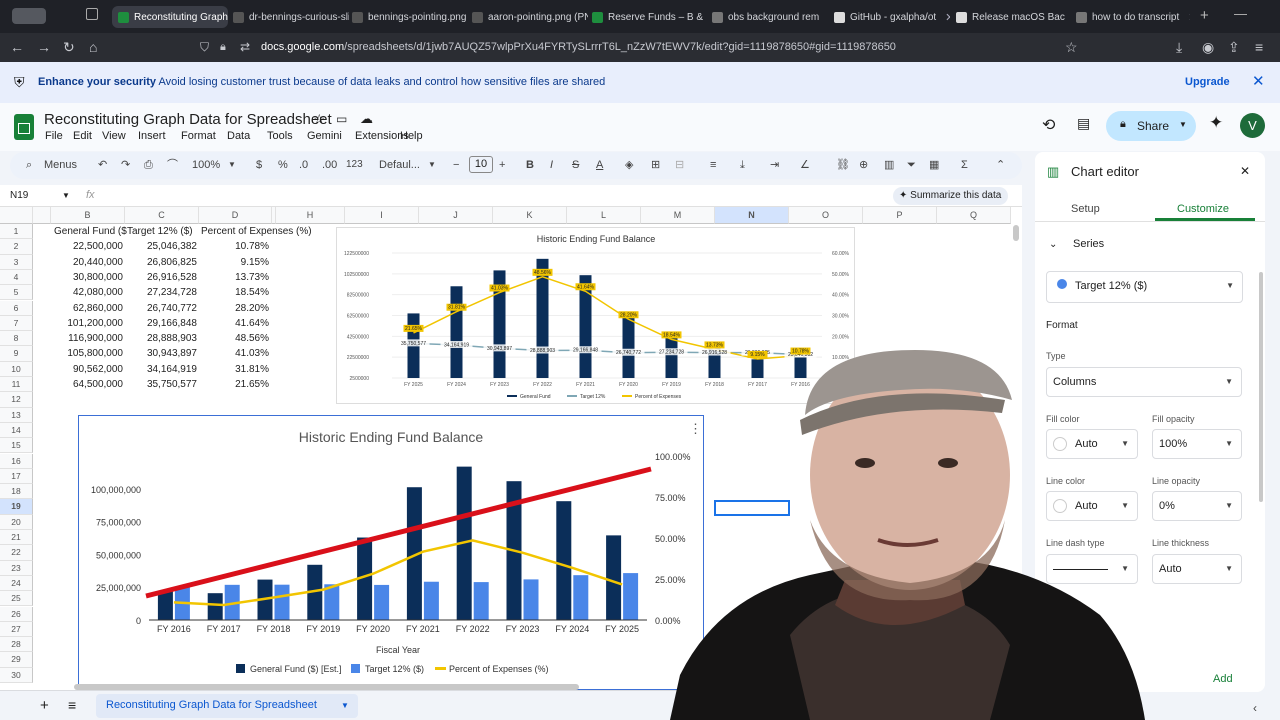 This screenshot has width=1280, height=720. What do you see at coordinates (160, 231) in the screenshot?
I see `header-cell: Target 12% ($)` at bounding box center [160, 231].